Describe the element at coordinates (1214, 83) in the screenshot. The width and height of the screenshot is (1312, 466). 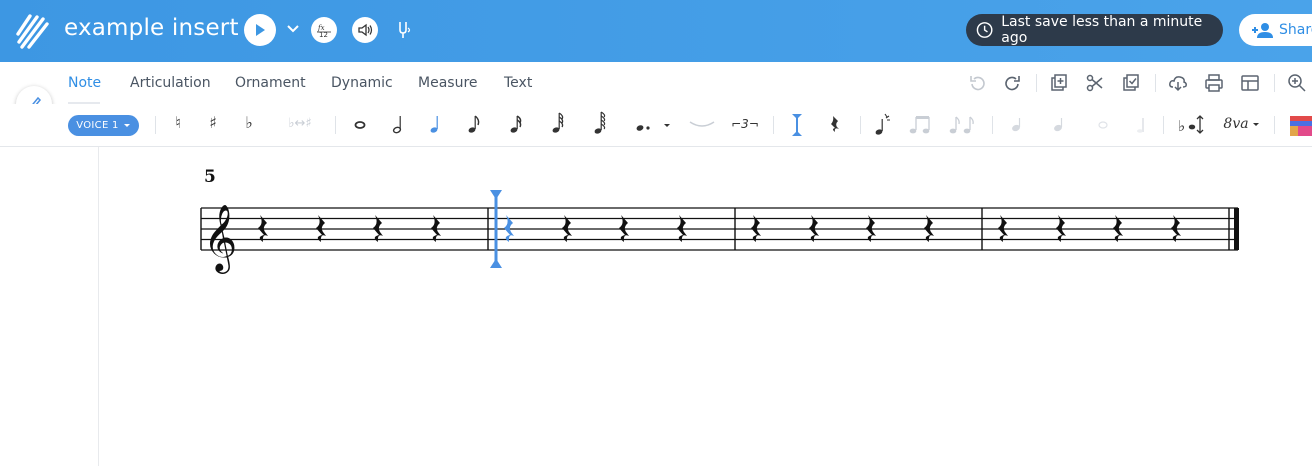
I see `print-icon` at that location.